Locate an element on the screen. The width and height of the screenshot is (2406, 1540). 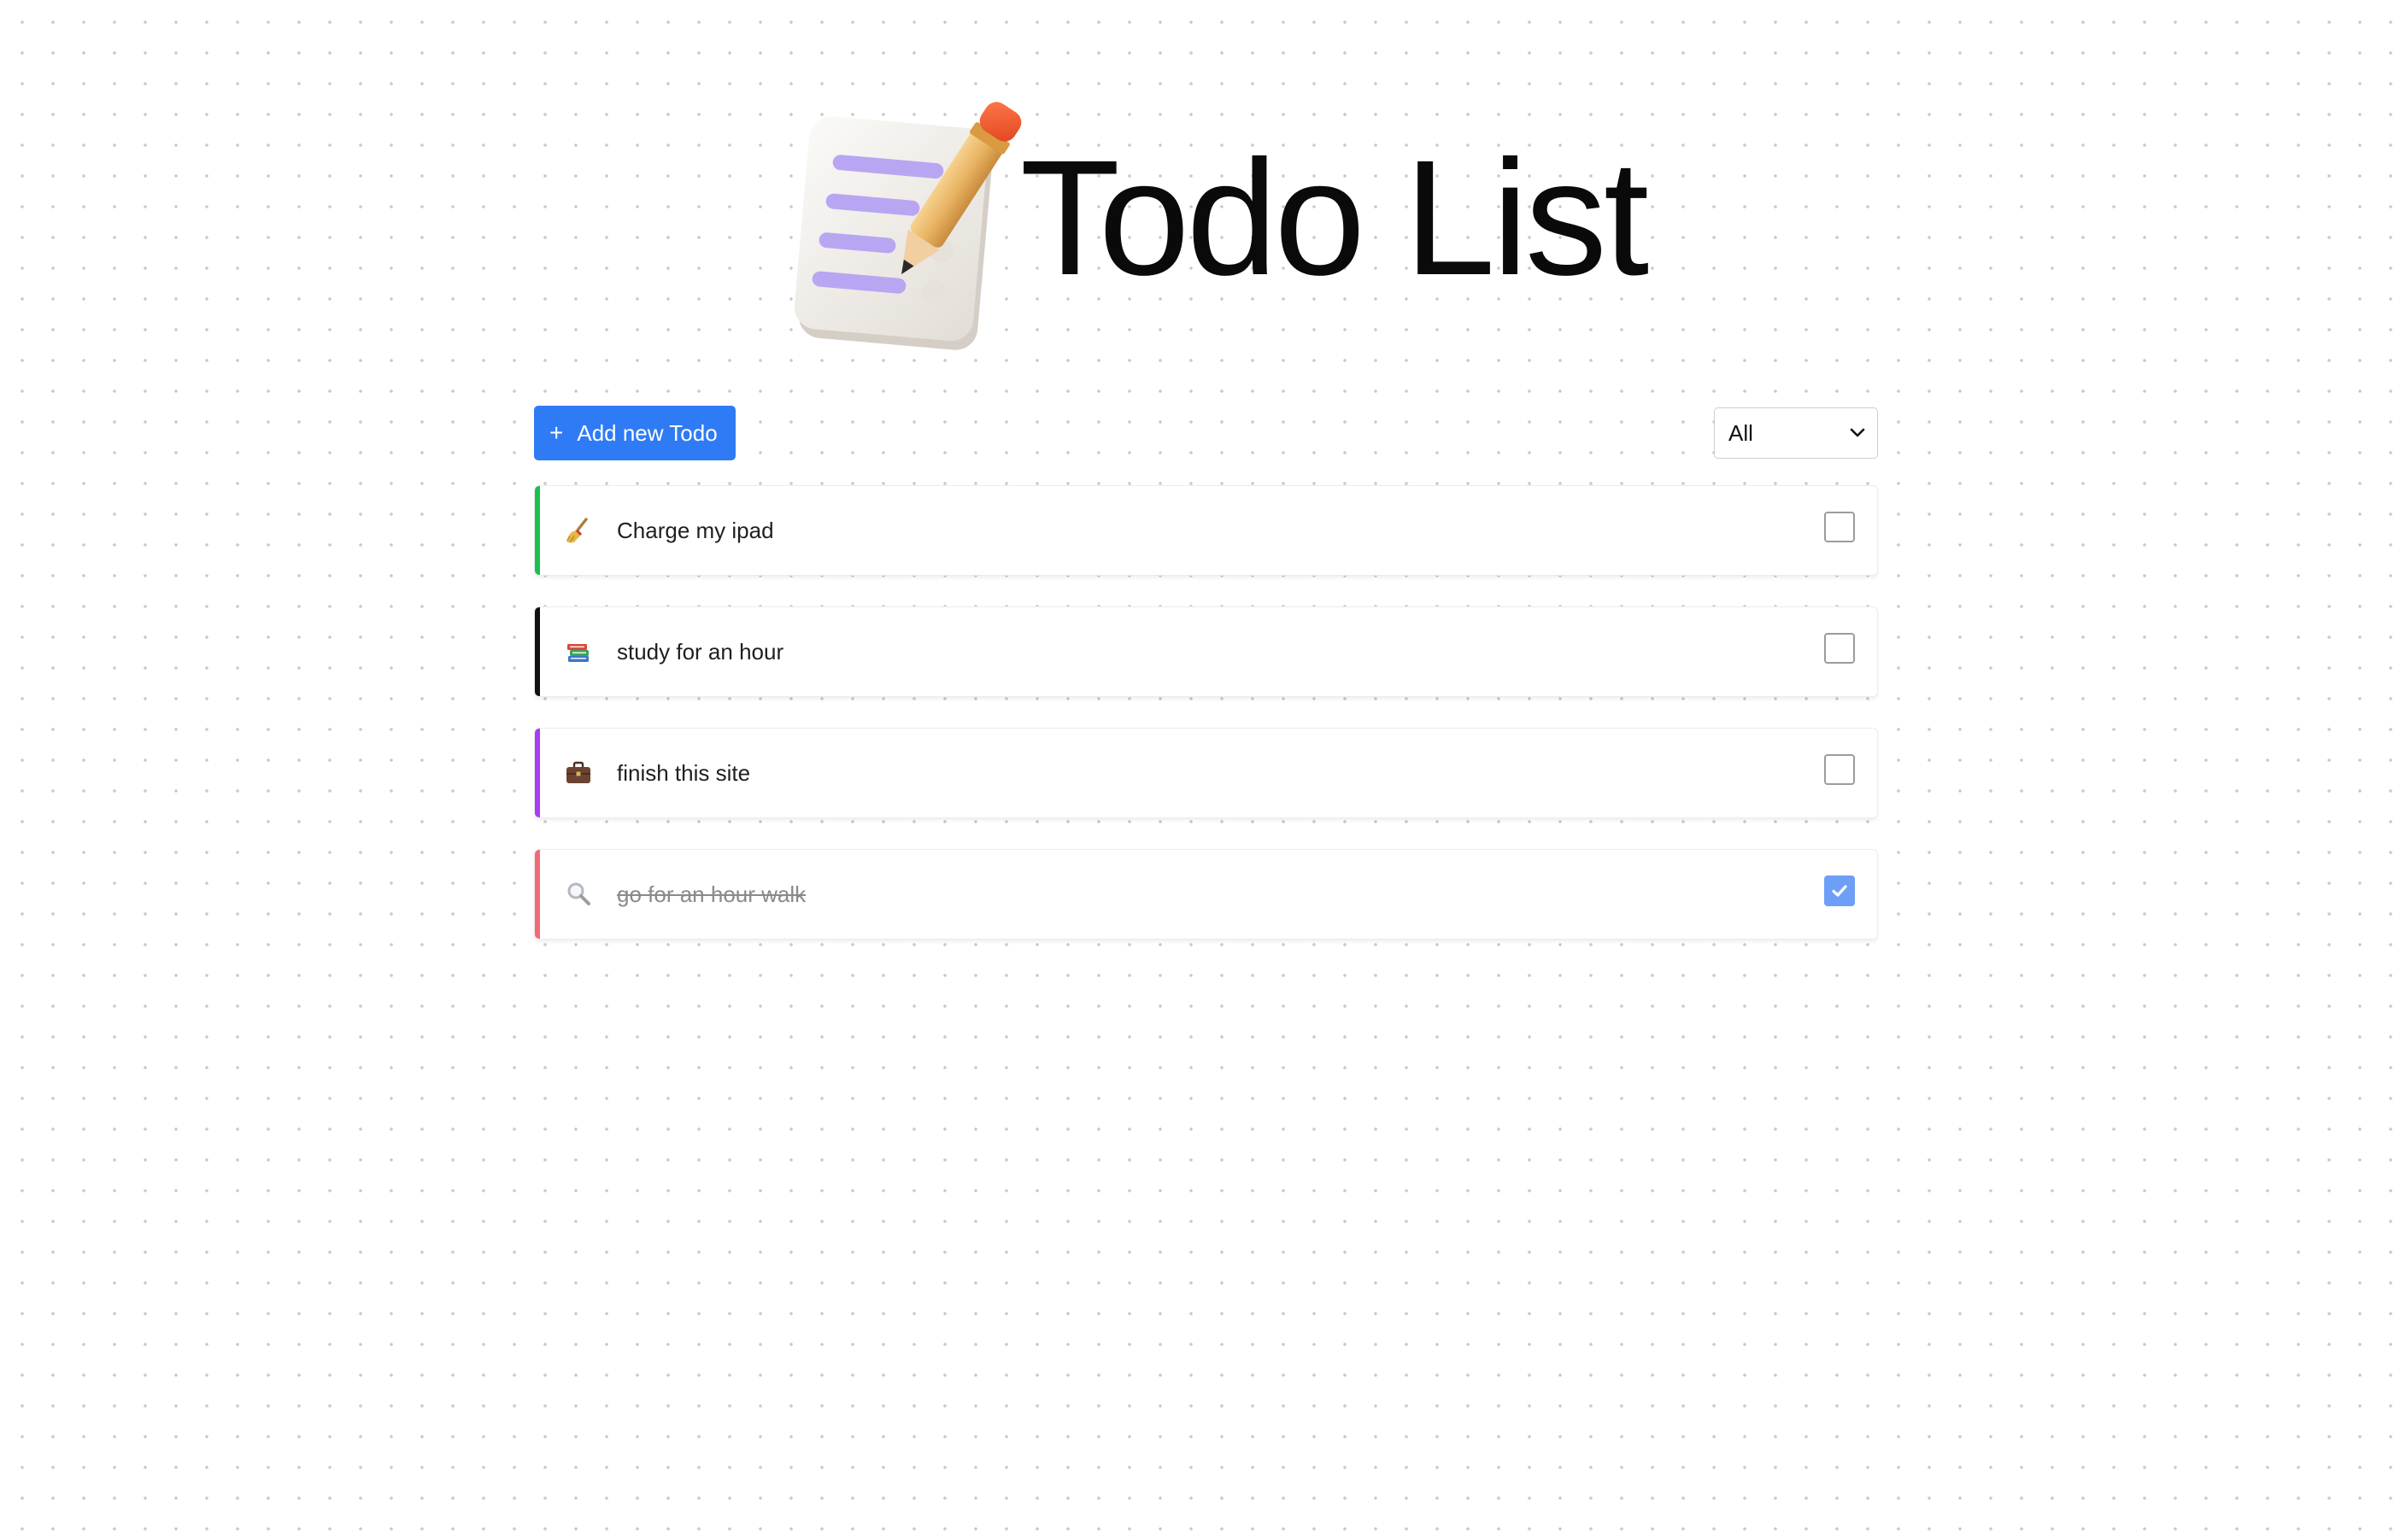
todo-item: finish this site is located at coordinates (1206, 773).